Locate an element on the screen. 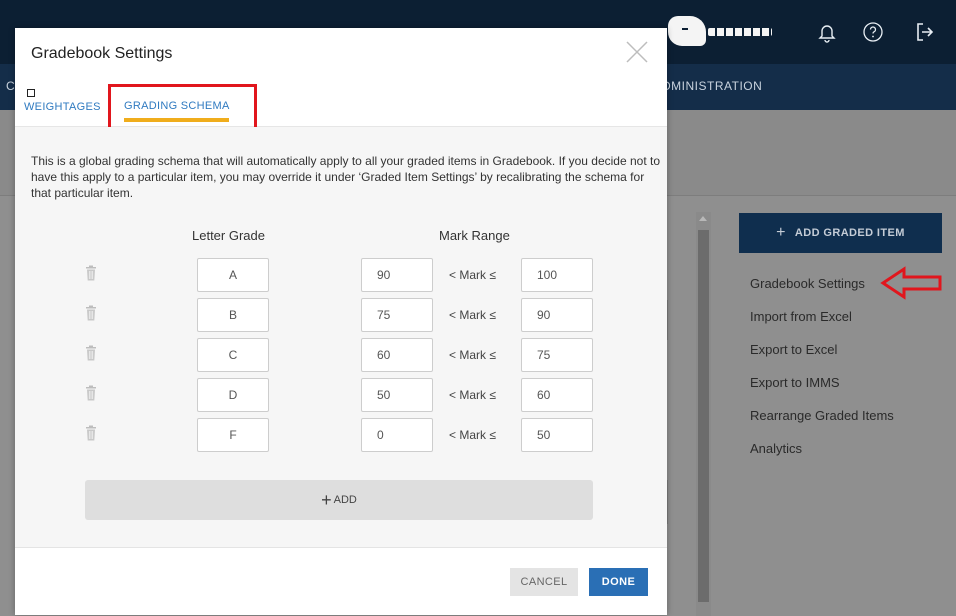 The image size is (956, 616). nav-item-fragment: C is located at coordinates (10, 86).